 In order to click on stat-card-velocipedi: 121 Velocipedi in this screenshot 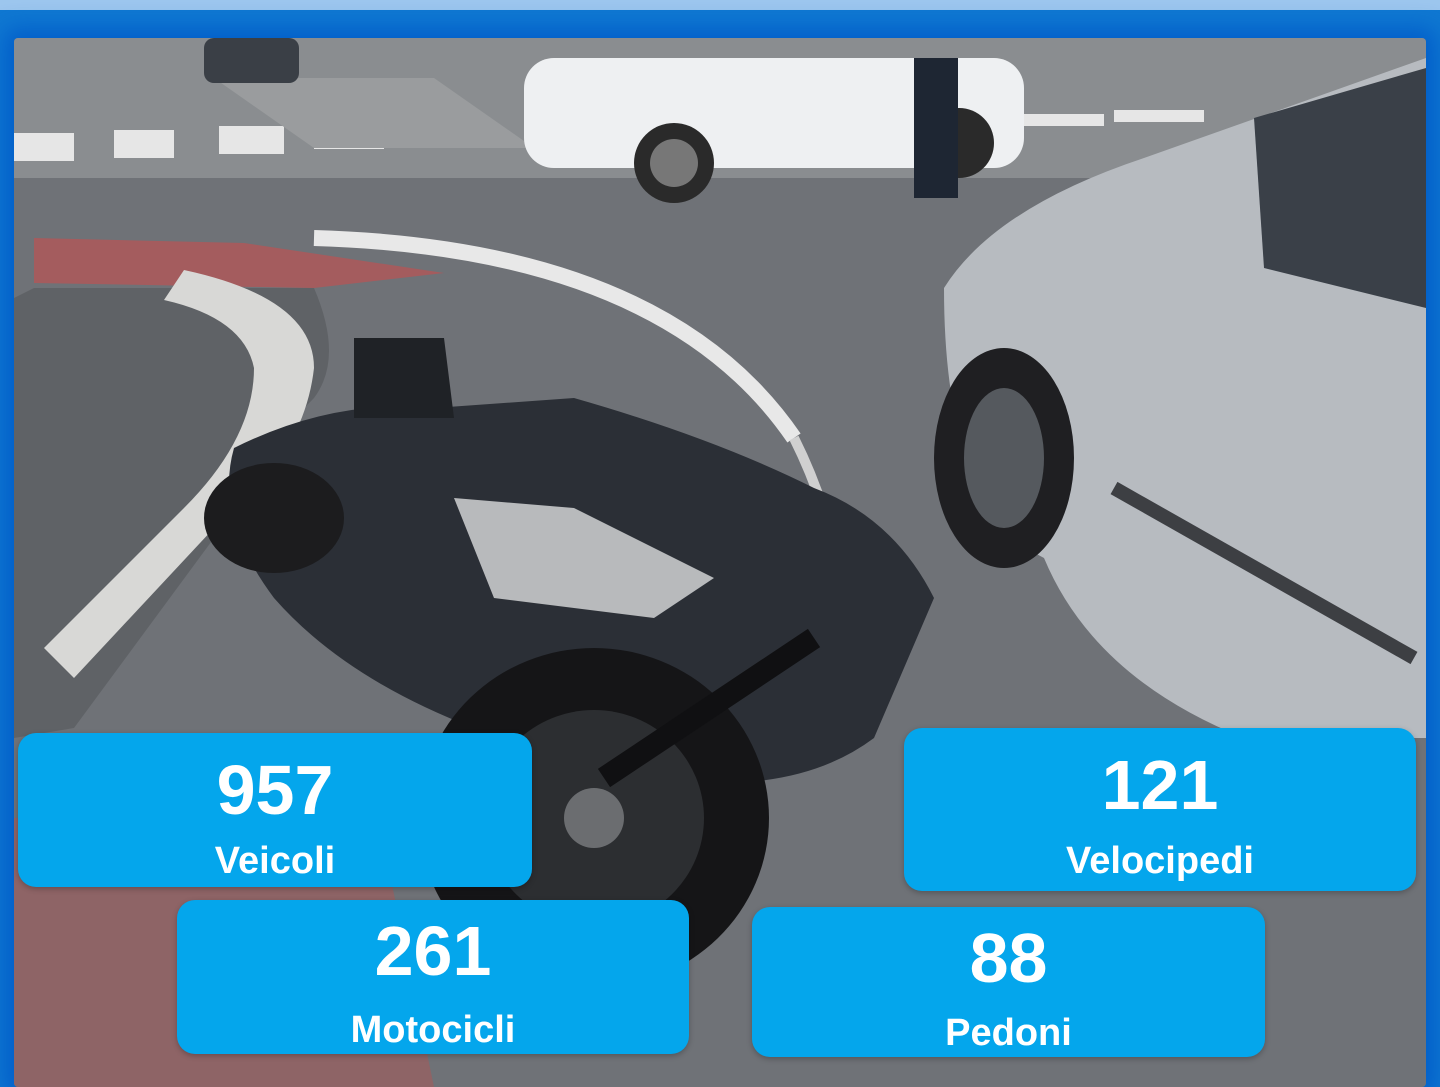, I will do `click(1160, 809)`.